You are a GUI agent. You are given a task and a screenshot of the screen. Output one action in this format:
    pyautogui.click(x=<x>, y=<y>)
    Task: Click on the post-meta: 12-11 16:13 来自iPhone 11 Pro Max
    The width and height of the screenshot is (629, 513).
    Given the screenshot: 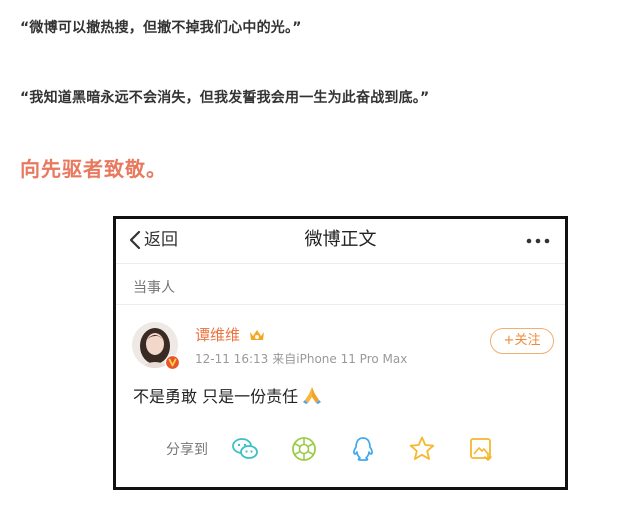 What is the action you would take?
    pyautogui.click(x=301, y=358)
    